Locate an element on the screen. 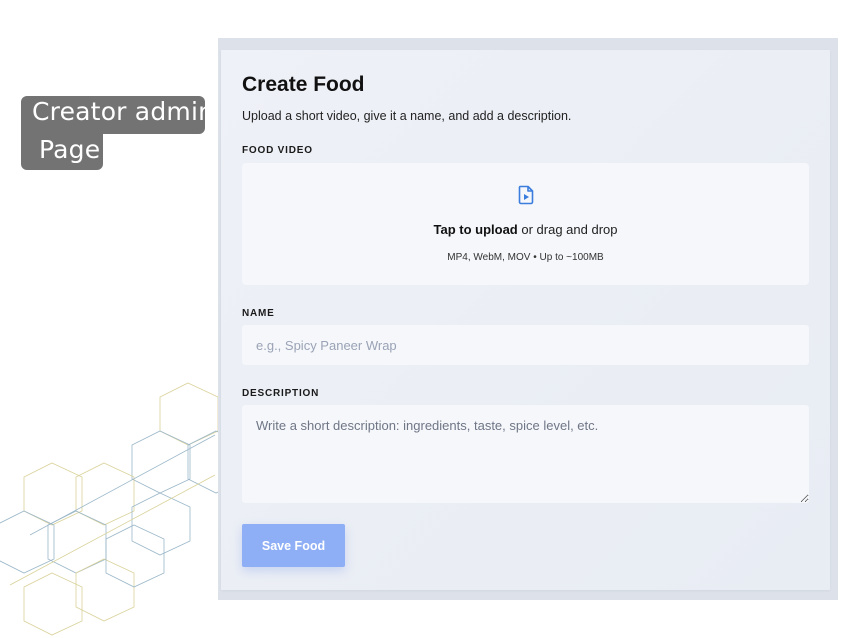 This screenshot has height=638, width=850. drag-and-drop-text: or drag and drop is located at coordinates (567, 229).